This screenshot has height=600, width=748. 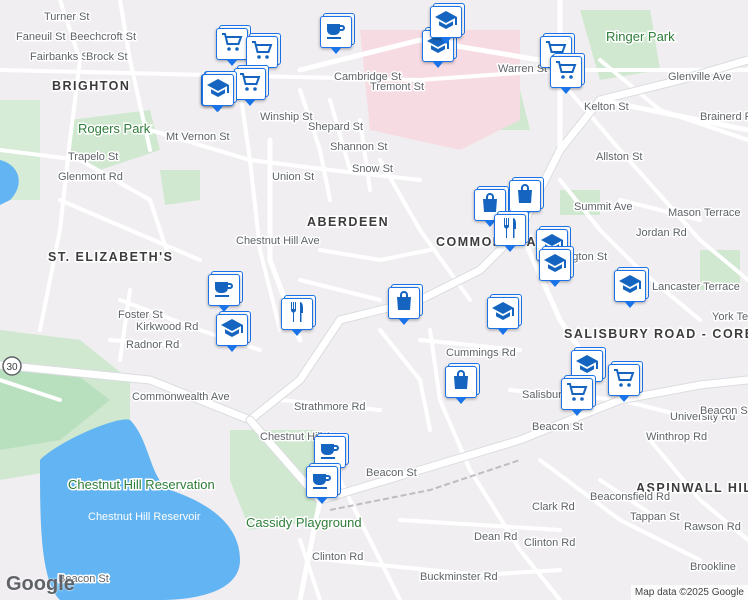 What do you see at coordinates (110, 257) in the screenshot?
I see `neighborhood-label: ST. ELIZABETH'S` at bounding box center [110, 257].